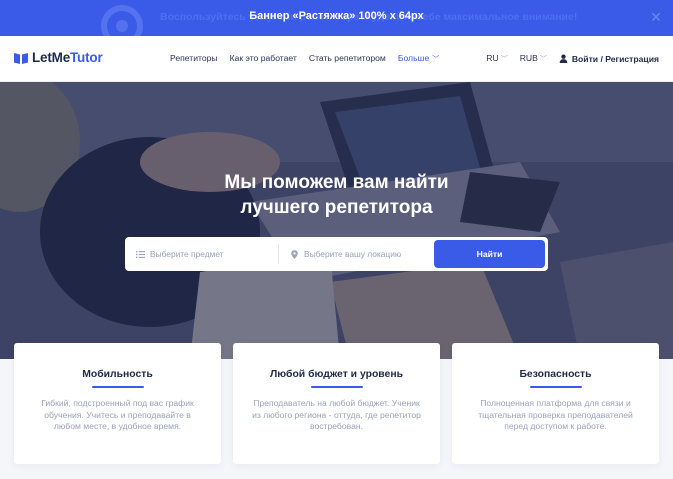 The width and height of the screenshot is (673, 479). I want to click on hero-title: Мы поможем вам найти лучшего репетитора, so click(336, 195).